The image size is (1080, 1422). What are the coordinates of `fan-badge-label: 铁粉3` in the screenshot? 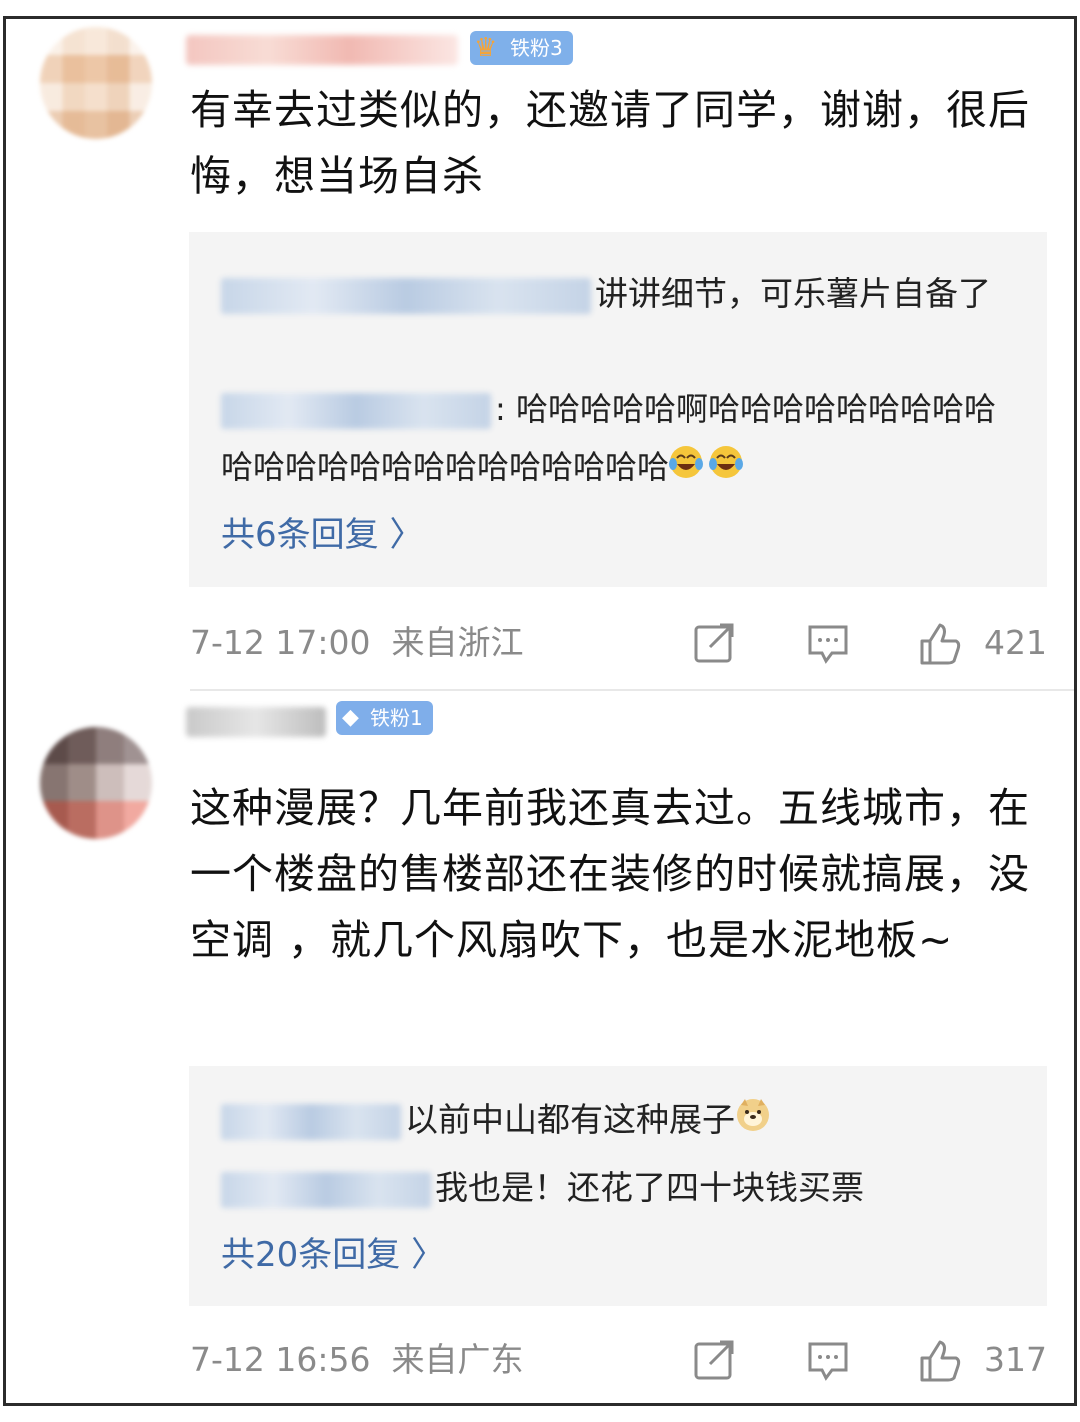 It's located at (536, 48).